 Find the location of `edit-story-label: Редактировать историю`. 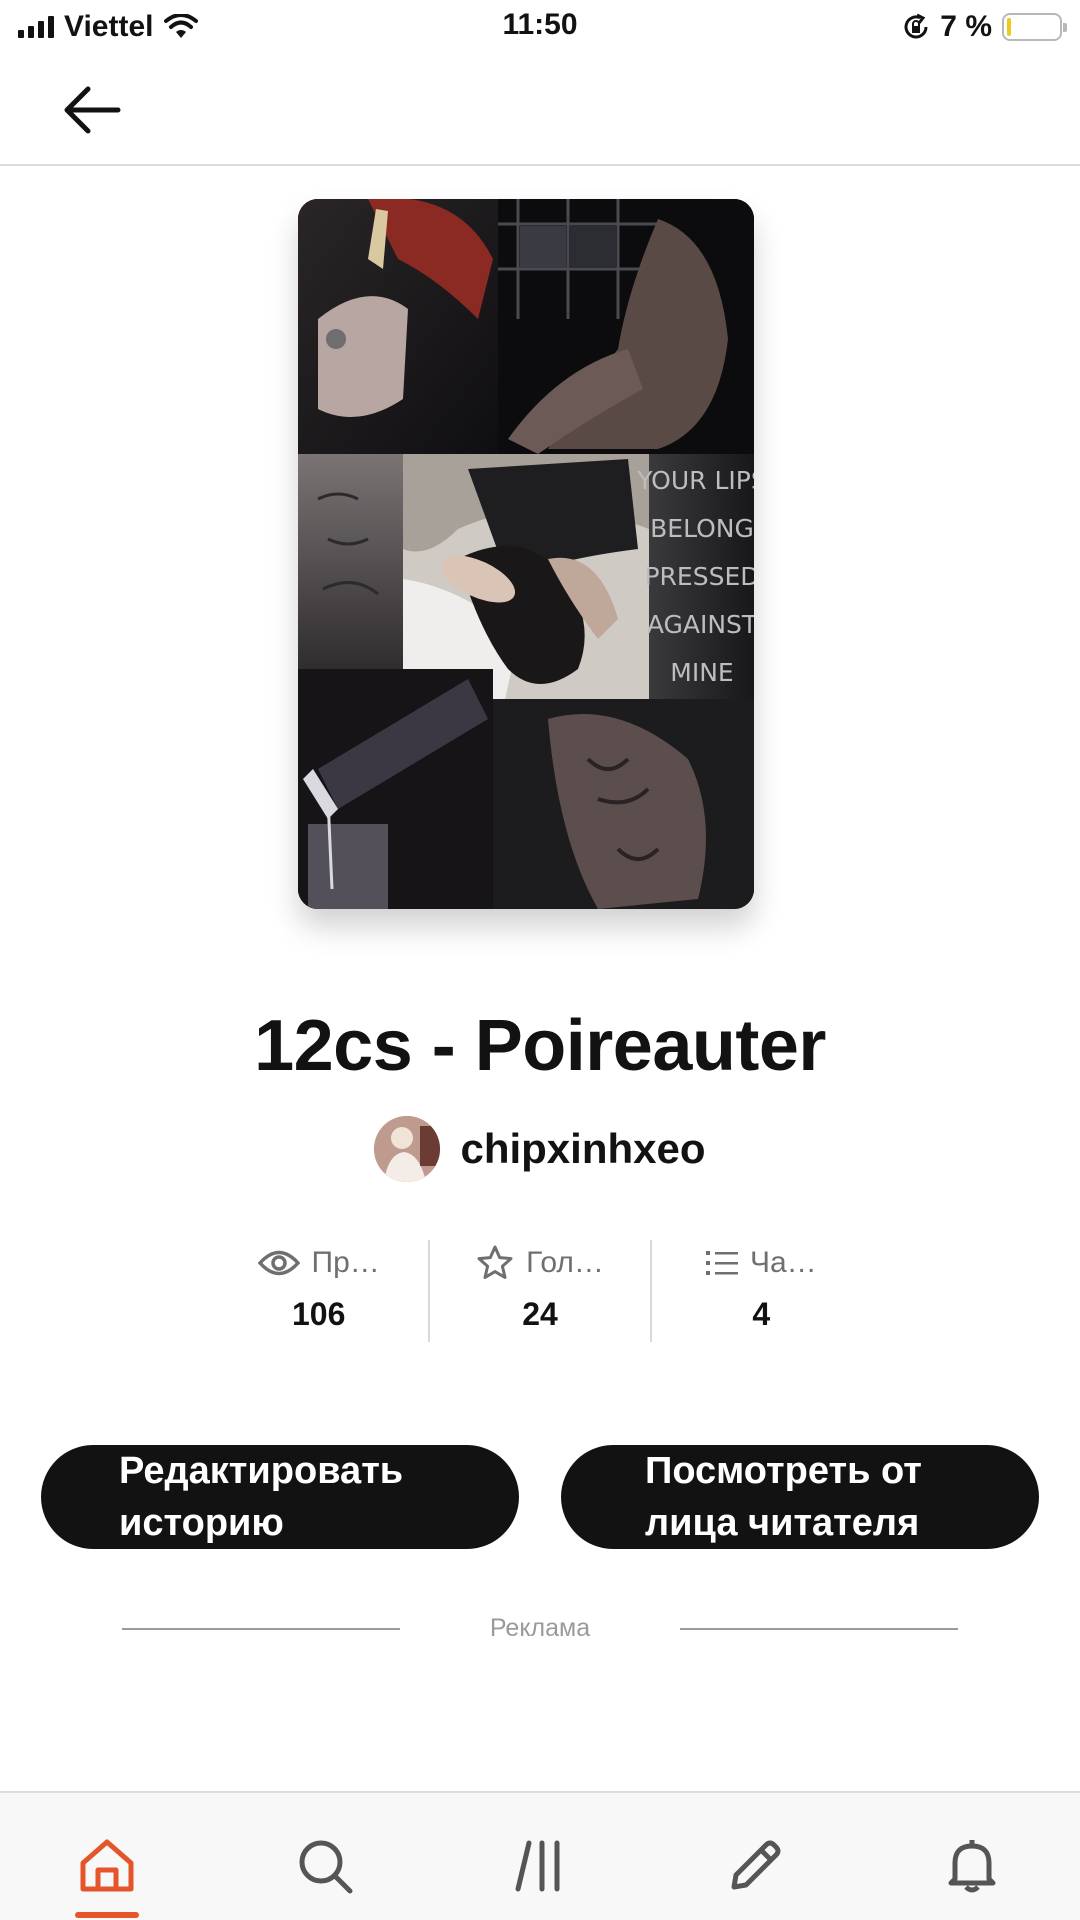

edit-story-label: Редактировать историю is located at coordinates (261, 1497).